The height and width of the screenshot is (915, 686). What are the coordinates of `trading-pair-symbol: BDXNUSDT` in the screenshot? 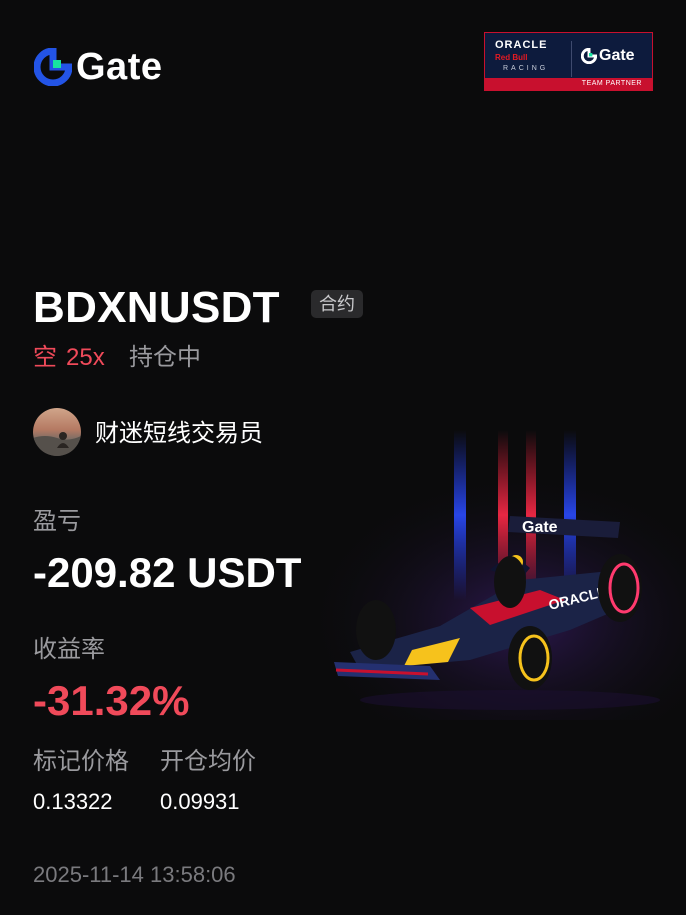 It's located at (156, 307).